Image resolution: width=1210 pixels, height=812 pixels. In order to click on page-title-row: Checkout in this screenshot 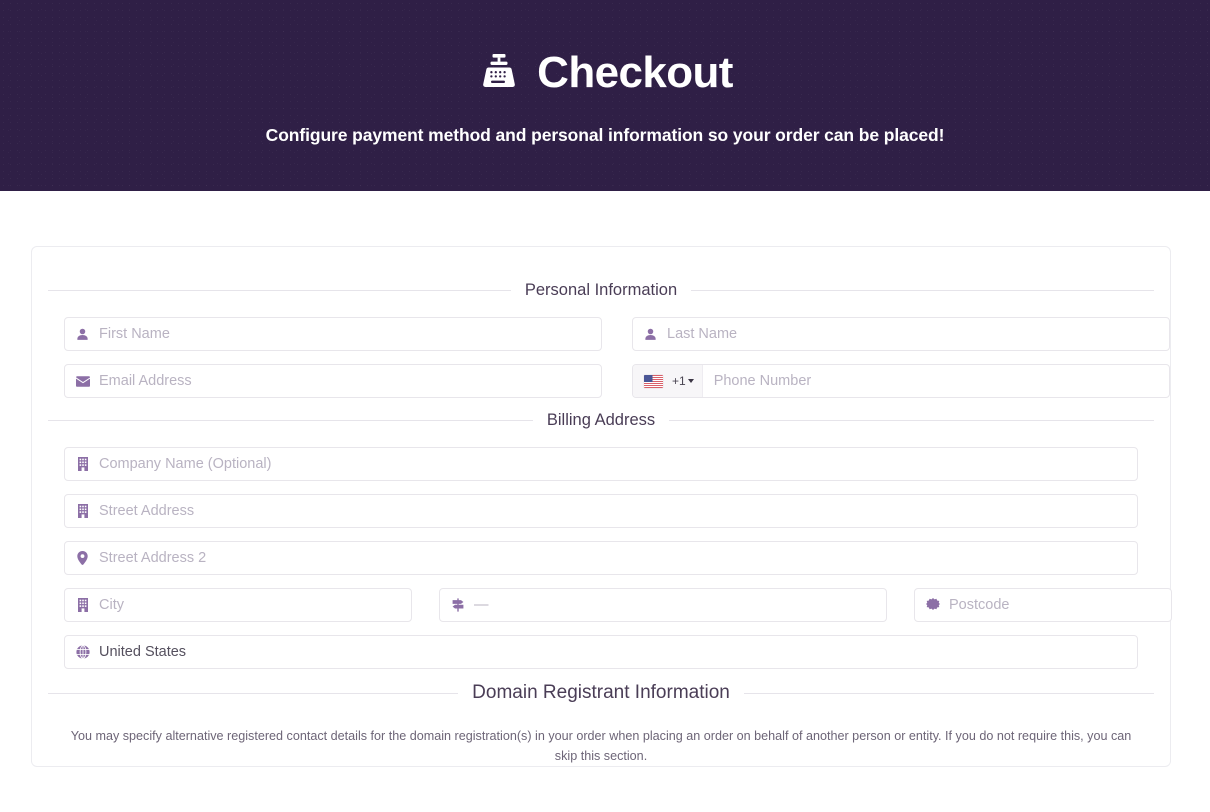, I will do `click(605, 73)`.